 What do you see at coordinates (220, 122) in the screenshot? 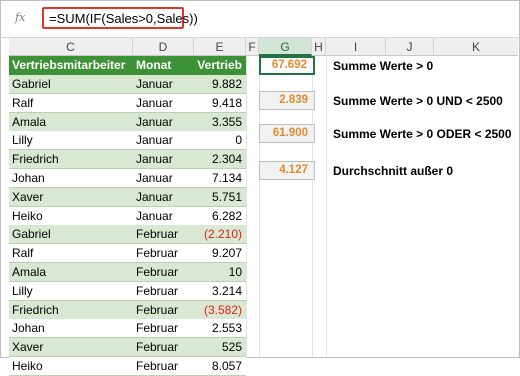
I see `cell-sales: 3.355` at bounding box center [220, 122].